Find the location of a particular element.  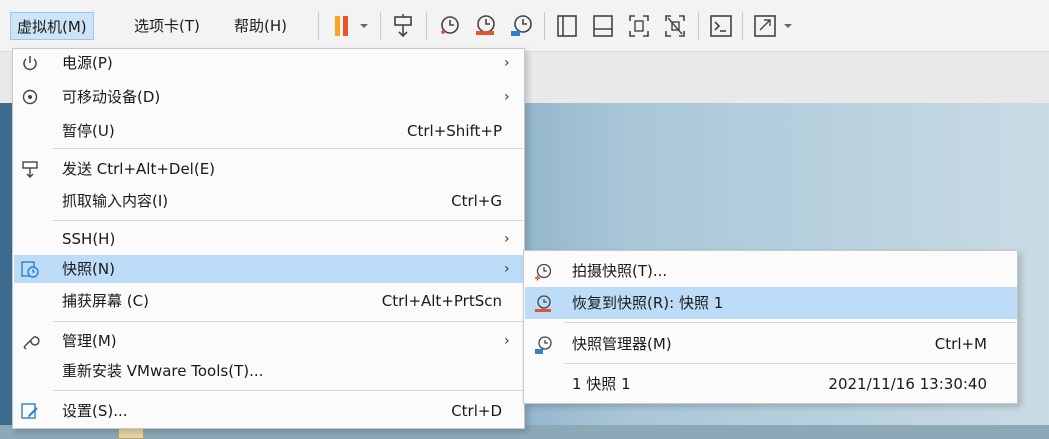

menu-item-ssh: SSH(H) › is located at coordinates (269, 239).